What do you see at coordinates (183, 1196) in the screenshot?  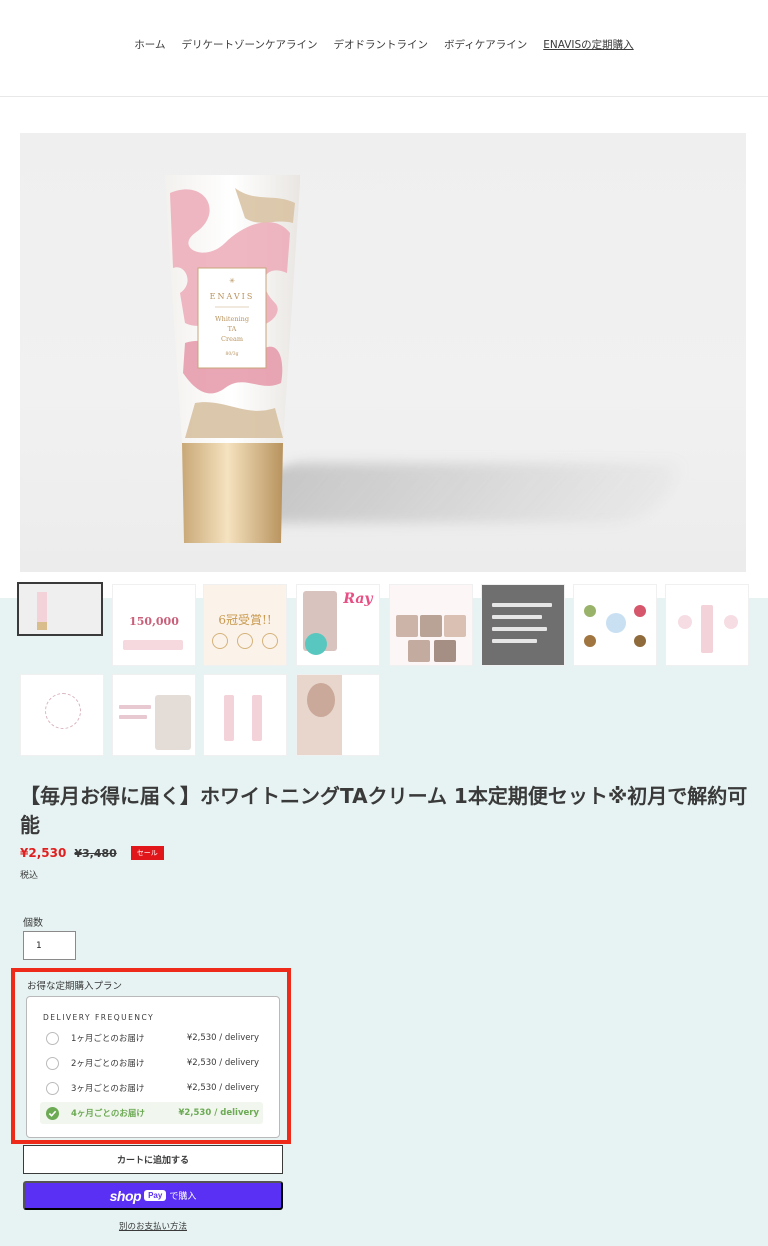 I see `shop-pay-buy-label: で購入` at bounding box center [183, 1196].